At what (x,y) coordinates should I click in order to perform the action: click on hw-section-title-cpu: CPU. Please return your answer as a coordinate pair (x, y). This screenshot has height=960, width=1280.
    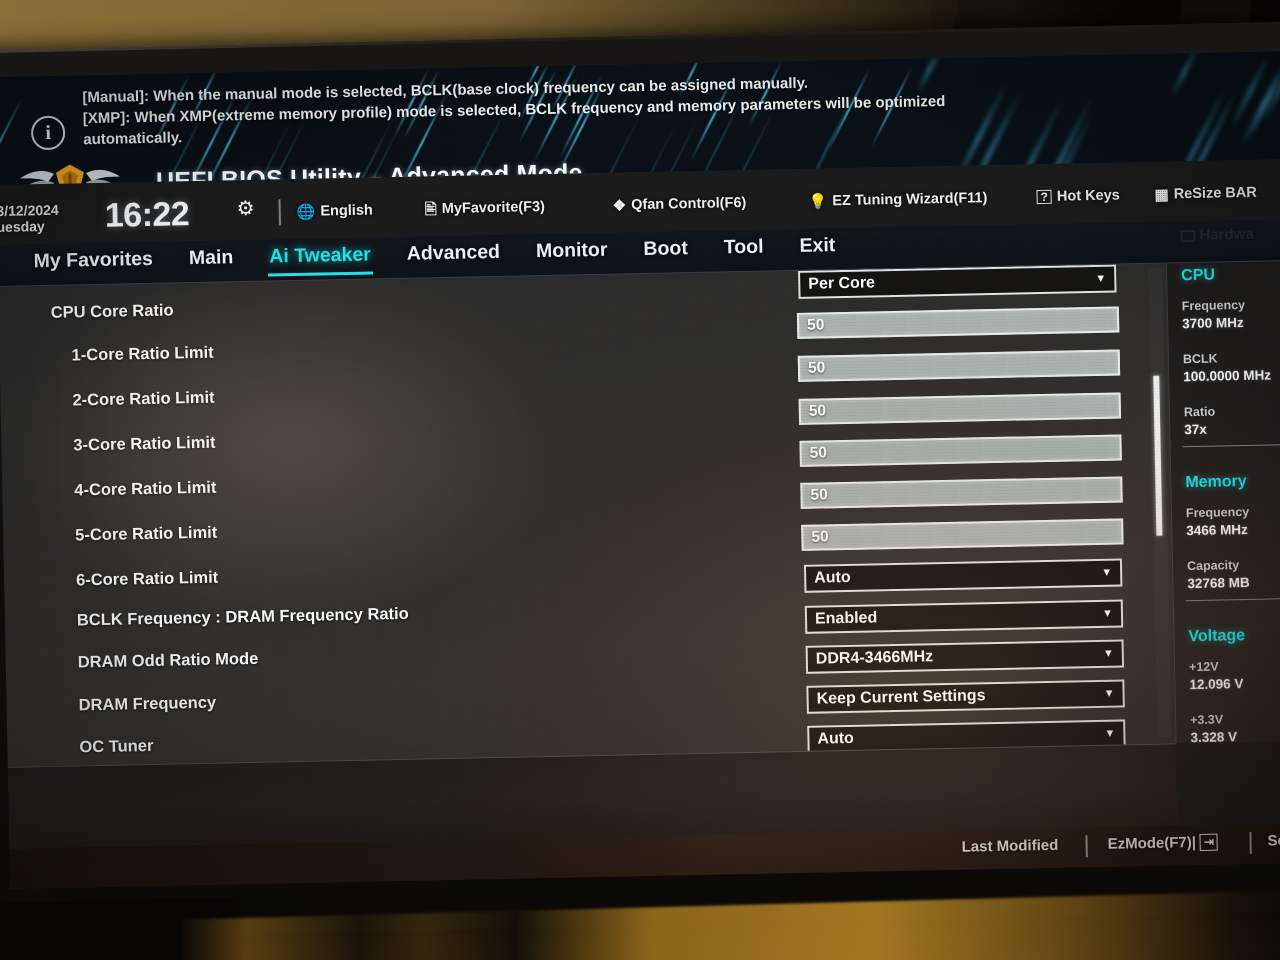
    Looking at the image, I should click on (1198, 275).